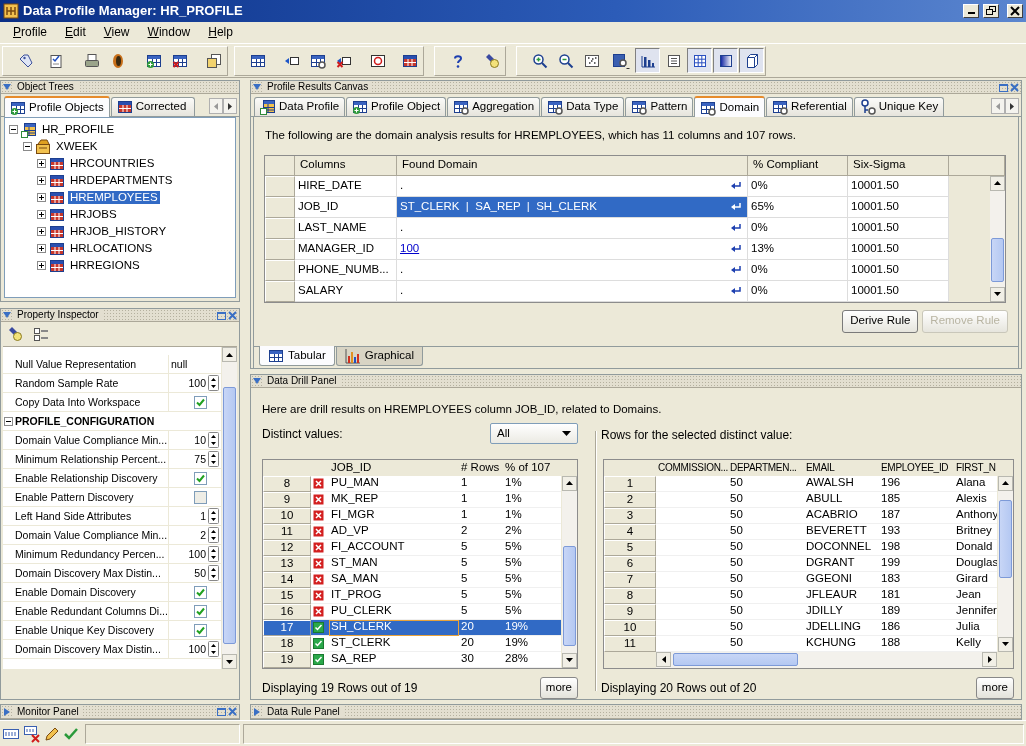 This screenshot has height=746, width=1026. What do you see at coordinates (27, 146) in the screenshot?
I see `collapse-icon` at bounding box center [27, 146].